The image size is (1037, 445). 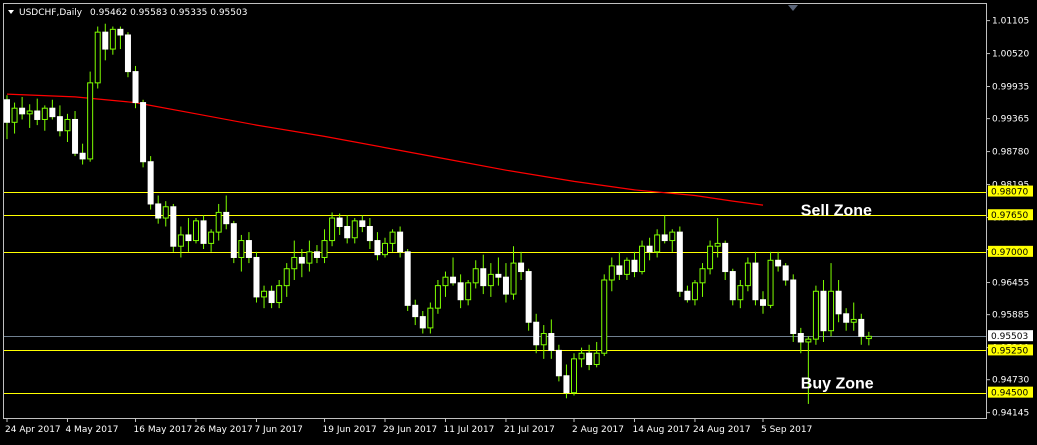 What do you see at coordinates (598, 430) in the screenshot?
I see `x-tick-label: 2 Aug 2017` at bounding box center [598, 430].